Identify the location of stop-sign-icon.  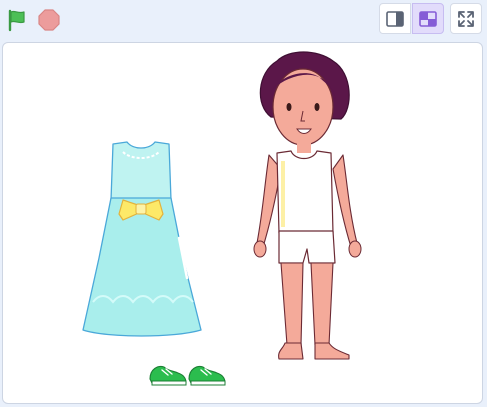
(49, 20).